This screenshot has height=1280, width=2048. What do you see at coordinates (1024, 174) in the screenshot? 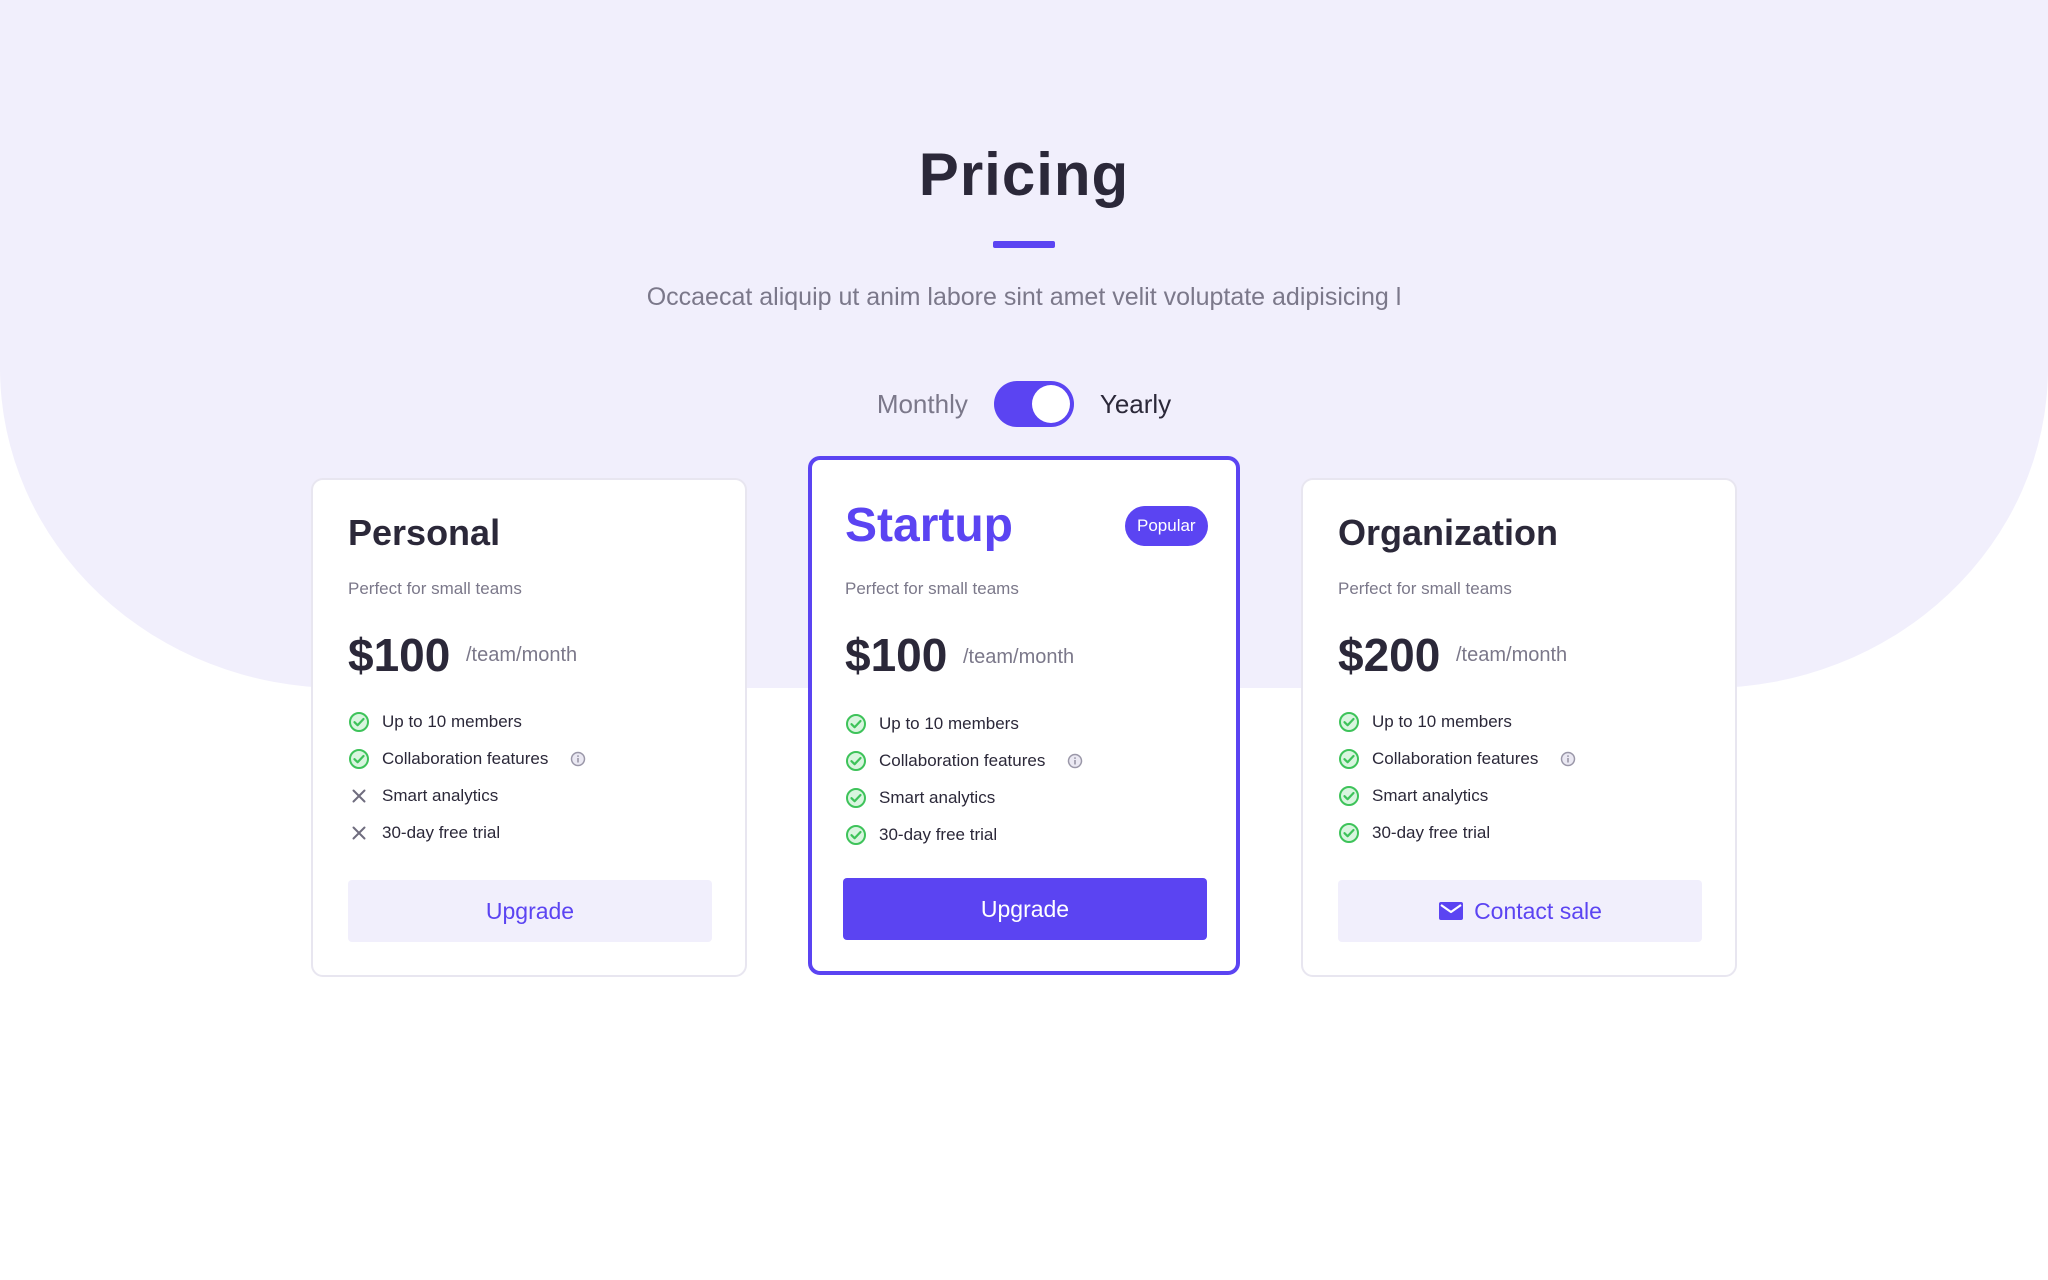
I see `page-title: Pricing` at bounding box center [1024, 174].